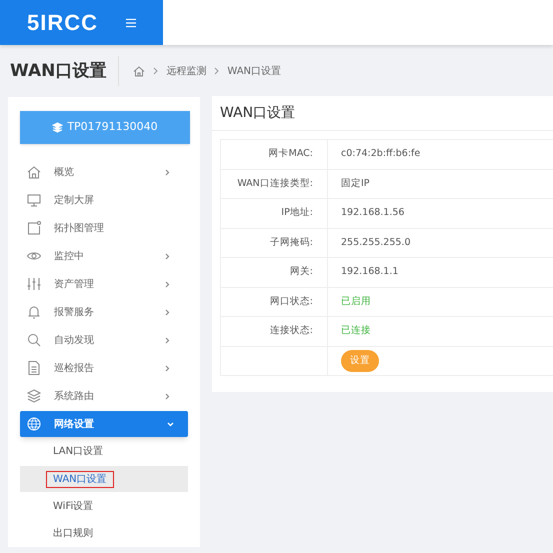 Image resolution: width=553 pixels, height=553 pixels. I want to click on sidebar-item: 概览, so click(104, 172).